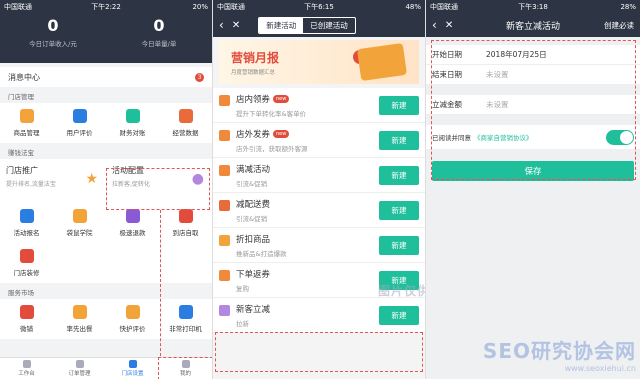 This screenshot has width=640, height=379. I want to click on tab-orders-label: 订单管理, so click(79, 374).